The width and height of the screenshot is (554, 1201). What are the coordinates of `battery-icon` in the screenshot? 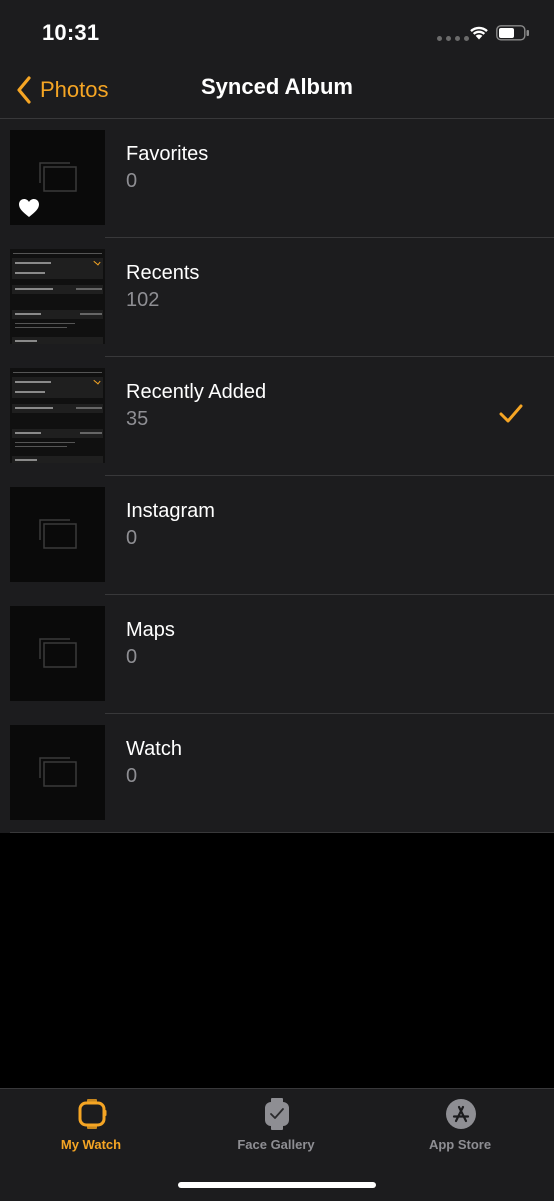 It's located at (512, 33).